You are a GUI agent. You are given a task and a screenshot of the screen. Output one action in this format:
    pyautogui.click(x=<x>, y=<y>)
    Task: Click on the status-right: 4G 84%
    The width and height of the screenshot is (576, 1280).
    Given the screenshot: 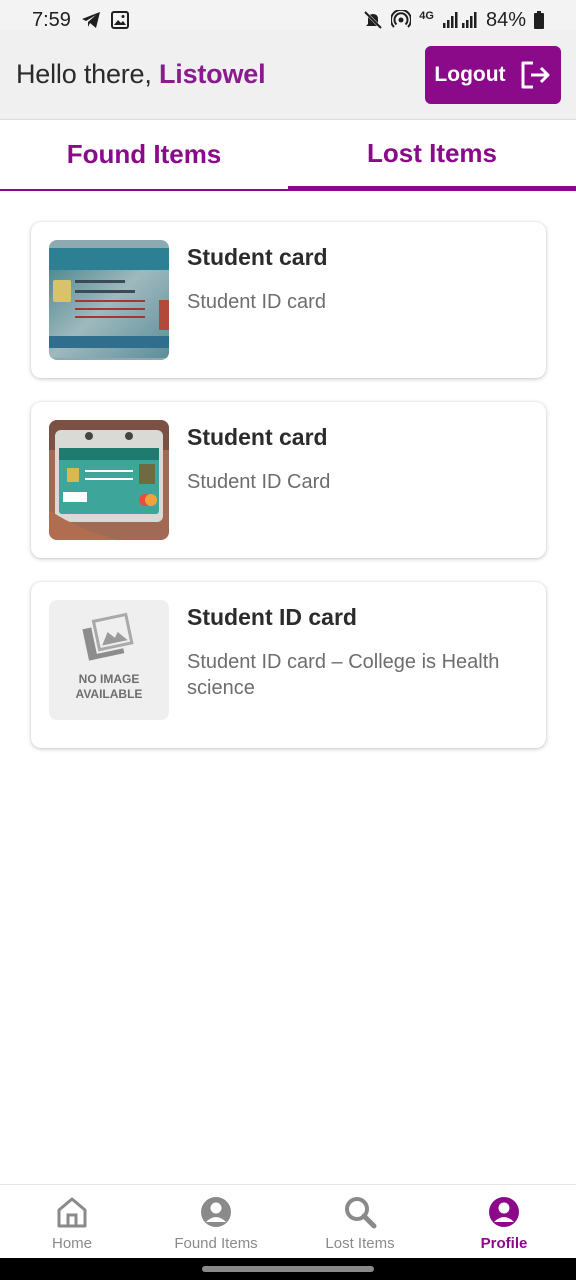 What is the action you would take?
    pyautogui.click(x=453, y=20)
    